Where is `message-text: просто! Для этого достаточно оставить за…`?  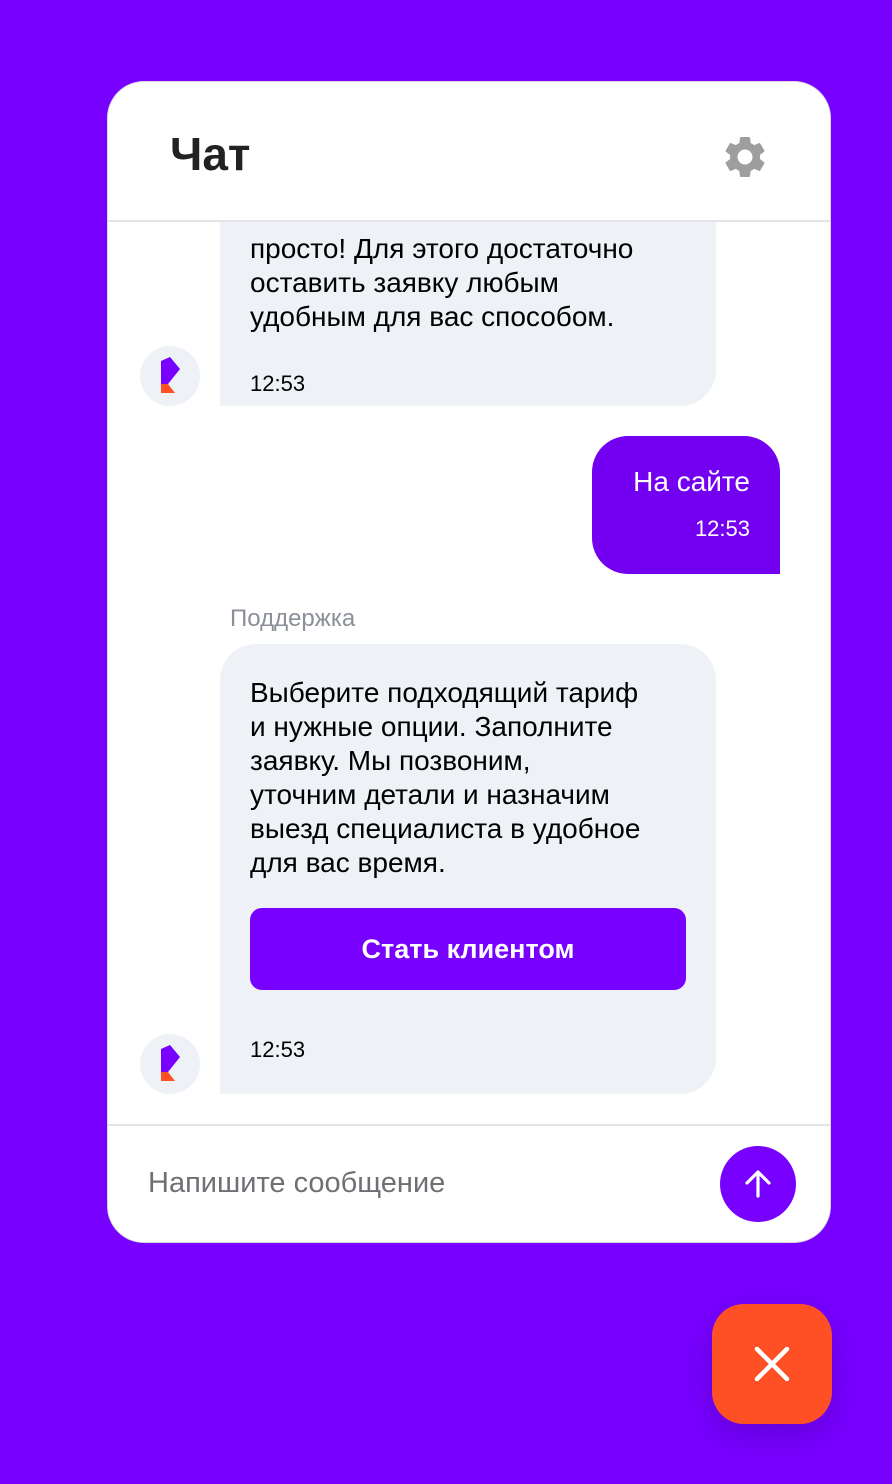
message-text: просто! Для этого достаточно оставить за… is located at coordinates (442, 282).